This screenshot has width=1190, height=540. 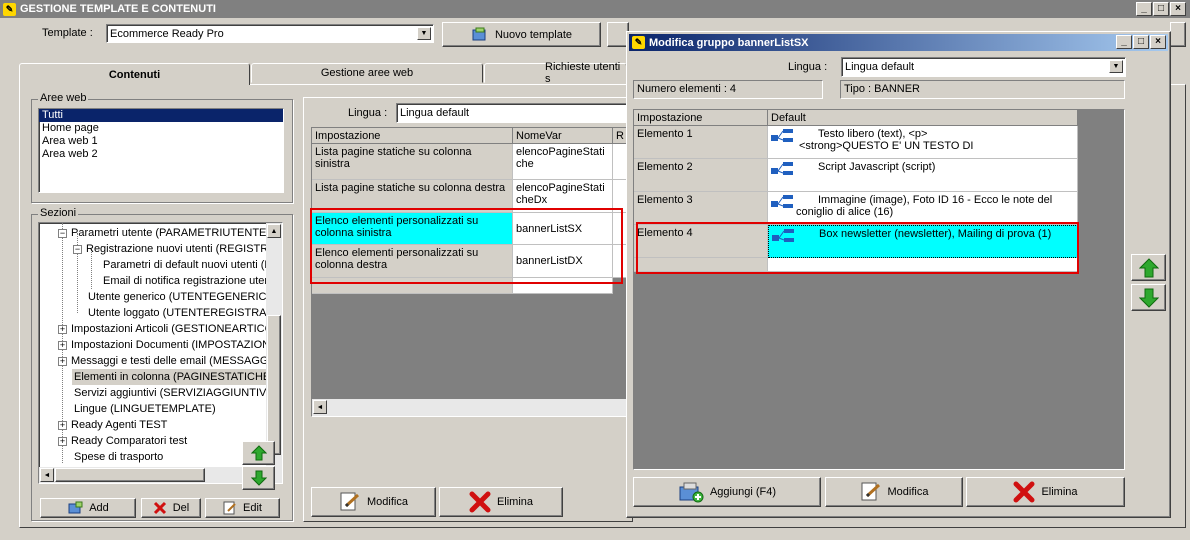 What do you see at coordinates (161, 141) in the screenshot?
I see `list-item: Area web 1` at bounding box center [161, 141].